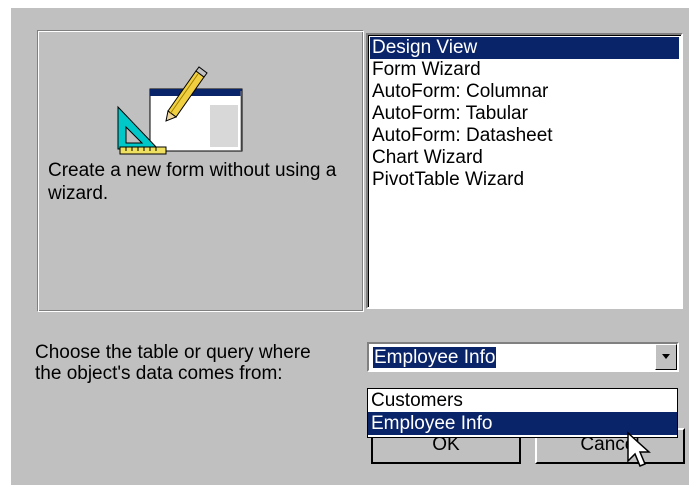  I want to click on list-item-chart-wizard: Chart Wizard, so click(524, 158).